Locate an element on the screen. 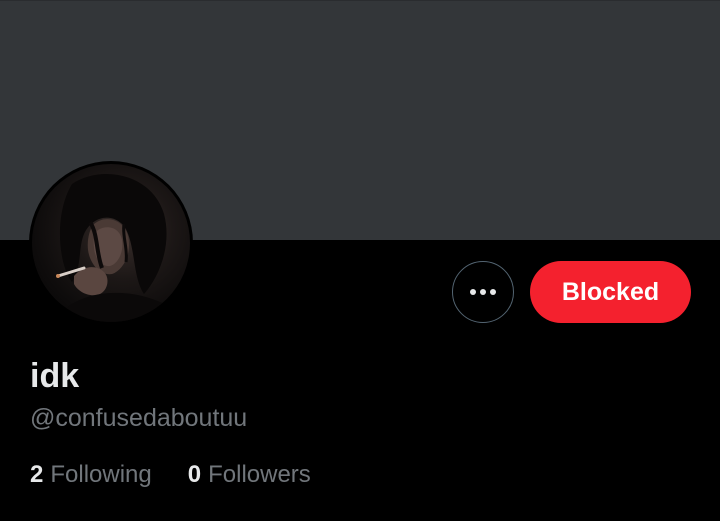  avatar is located at coordinates (111, 243).